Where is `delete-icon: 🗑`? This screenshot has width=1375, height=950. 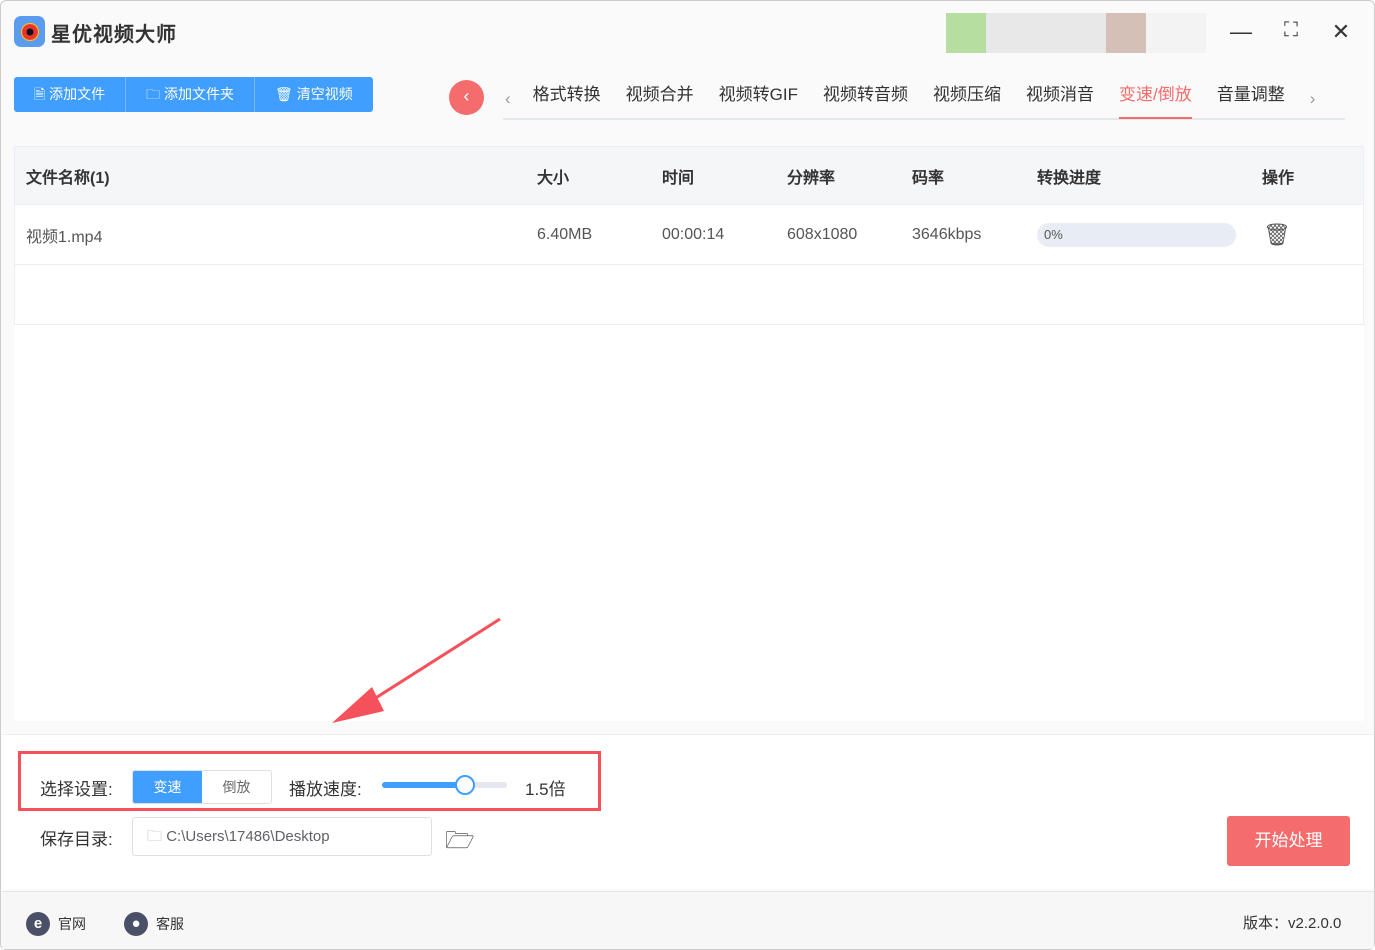
delete-icon: 🗑 is located at coordinates (1277, 235).